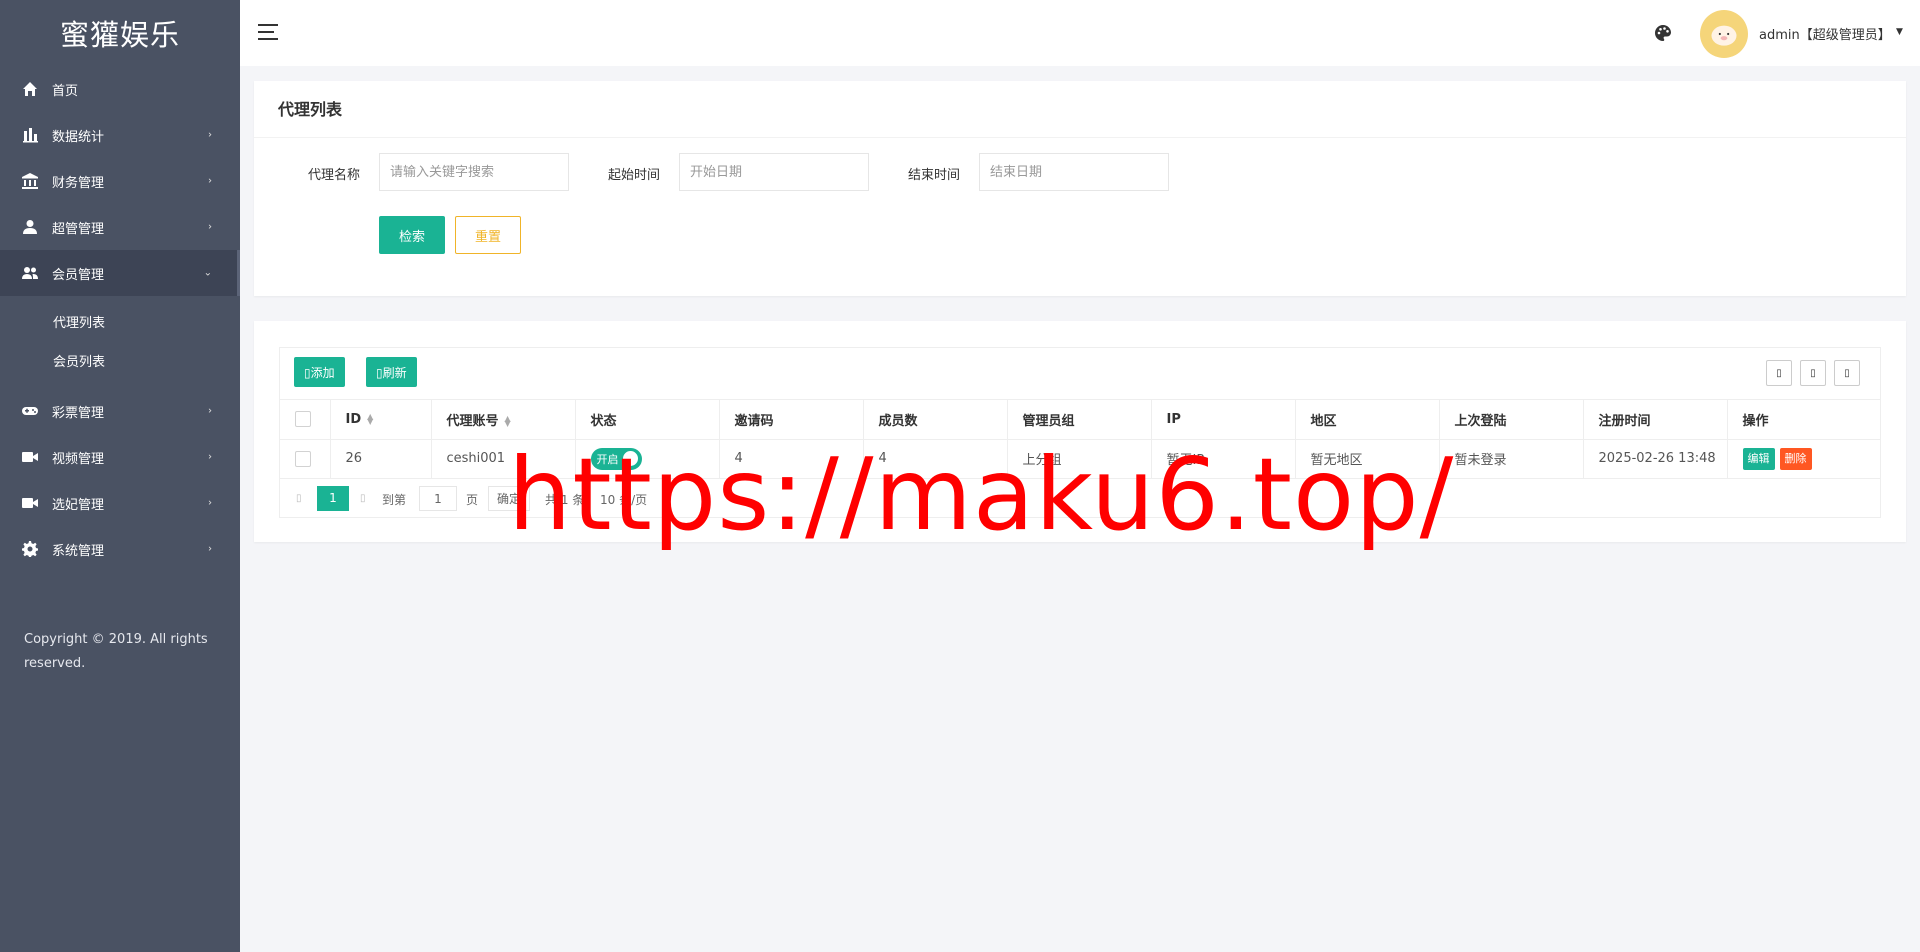 This screenshot has width=1920, height=952. I want to click on column-header-members: 成员数, so click(935, 420).